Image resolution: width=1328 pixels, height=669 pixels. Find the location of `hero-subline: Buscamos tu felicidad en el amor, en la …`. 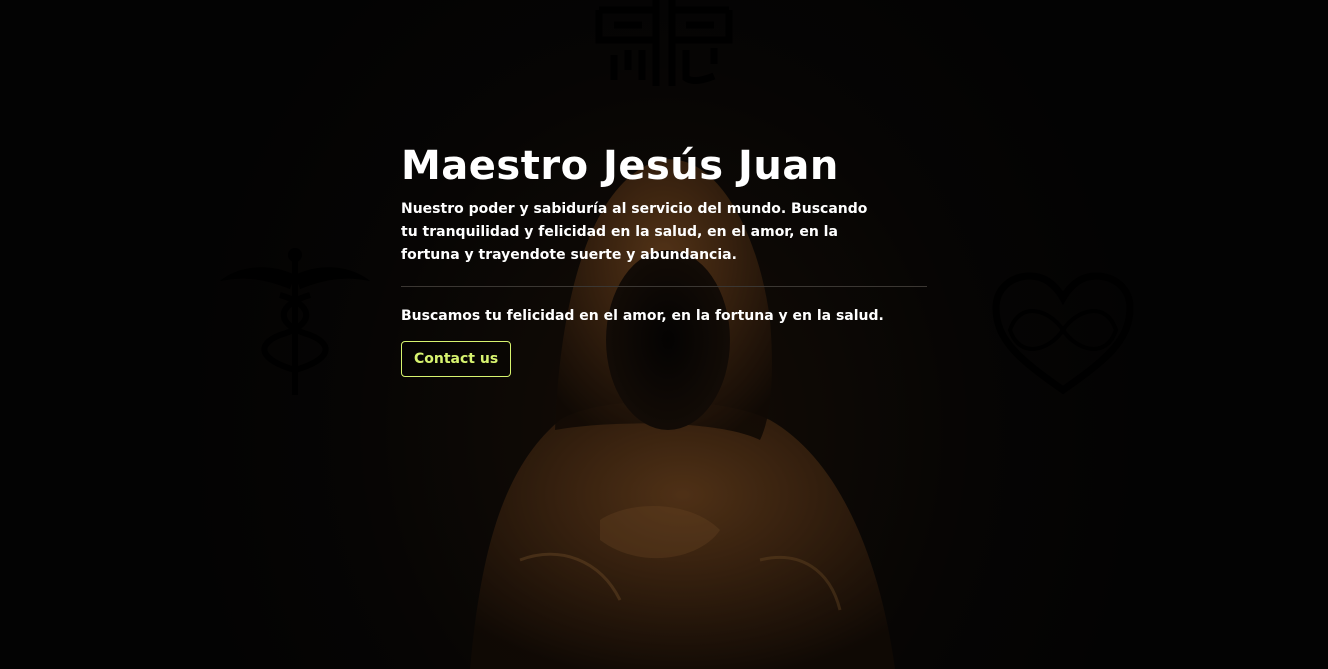

hero-subline: Buscamos tu felicidad en el amor, en la … is located at coordinates (642, 316).